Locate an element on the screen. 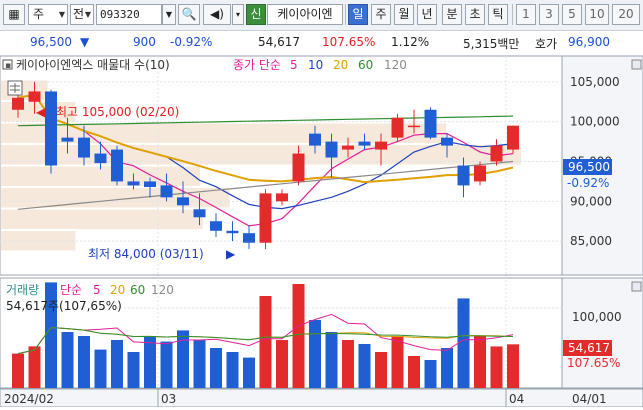 The width and height of the screenshot is (643, 410). sound-icon: ◀) is located at coordinates (217, 14).